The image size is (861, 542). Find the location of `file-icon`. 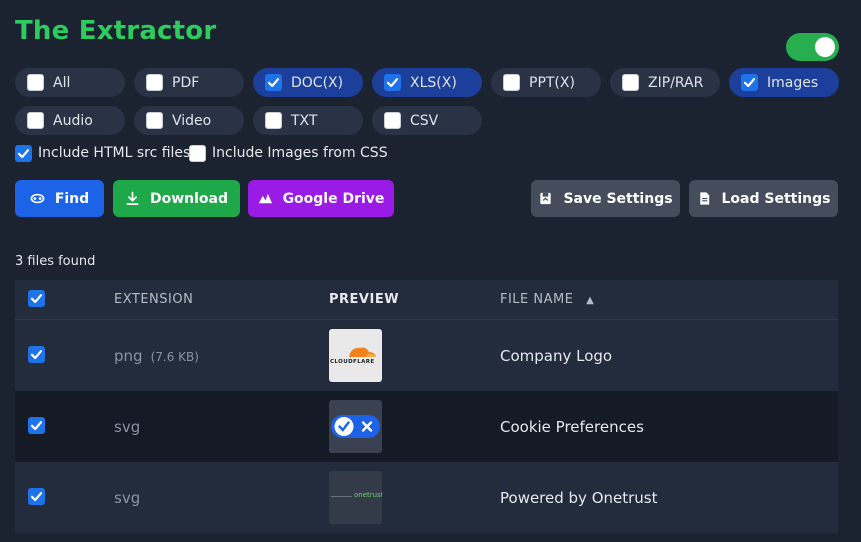

file-icon is located at coordinates (704, 198).